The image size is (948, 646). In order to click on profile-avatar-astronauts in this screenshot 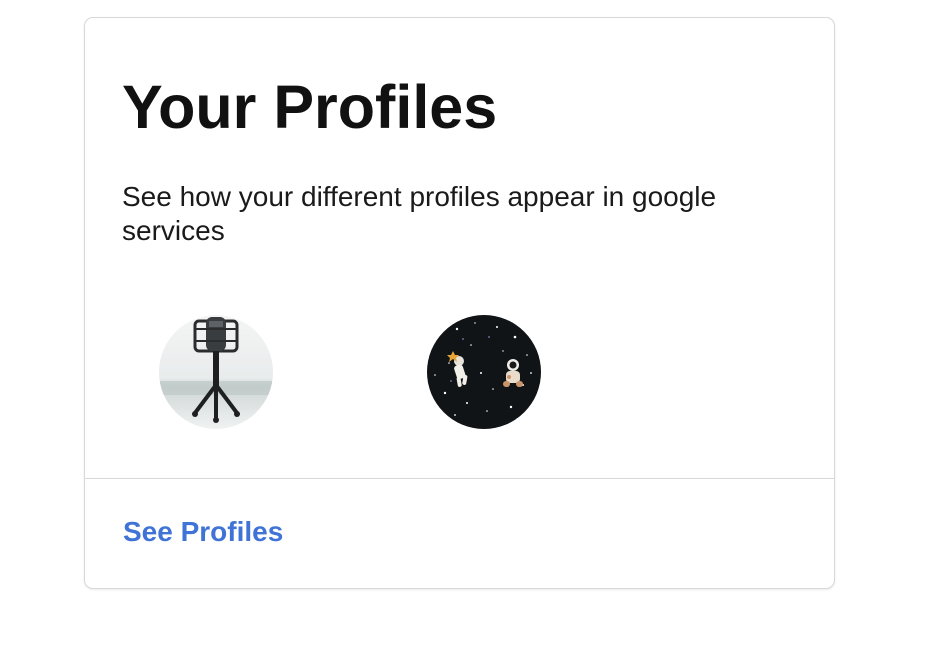, I will do `click(484, 372)`.